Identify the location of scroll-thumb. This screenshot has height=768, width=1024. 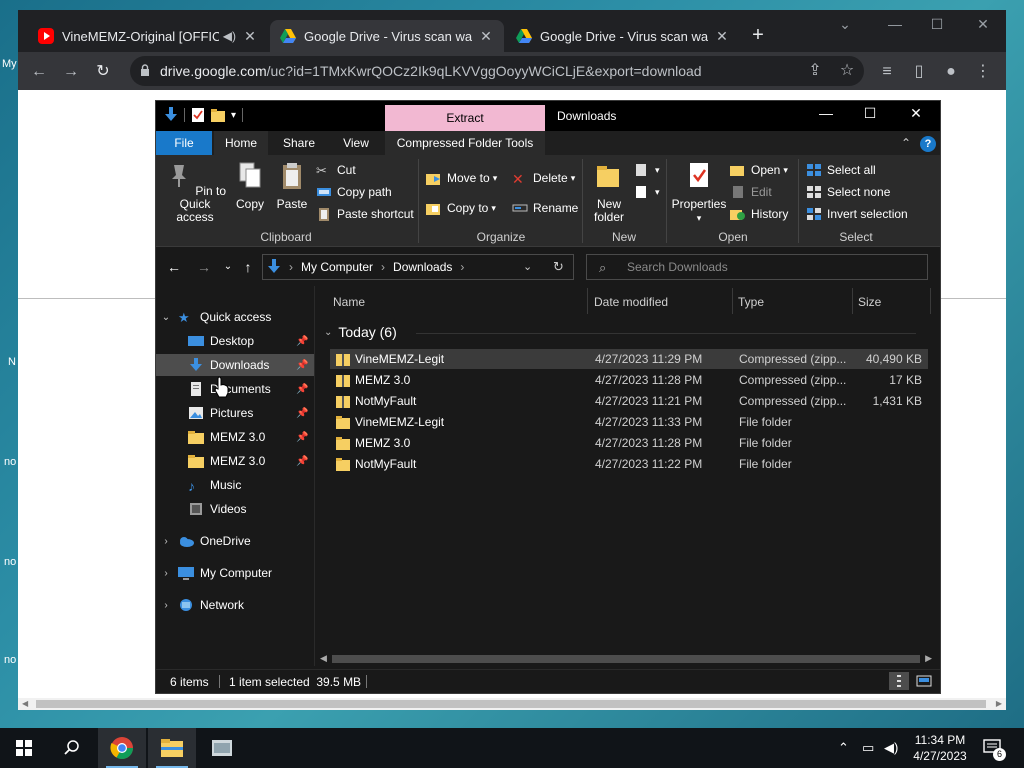
(511, 704).